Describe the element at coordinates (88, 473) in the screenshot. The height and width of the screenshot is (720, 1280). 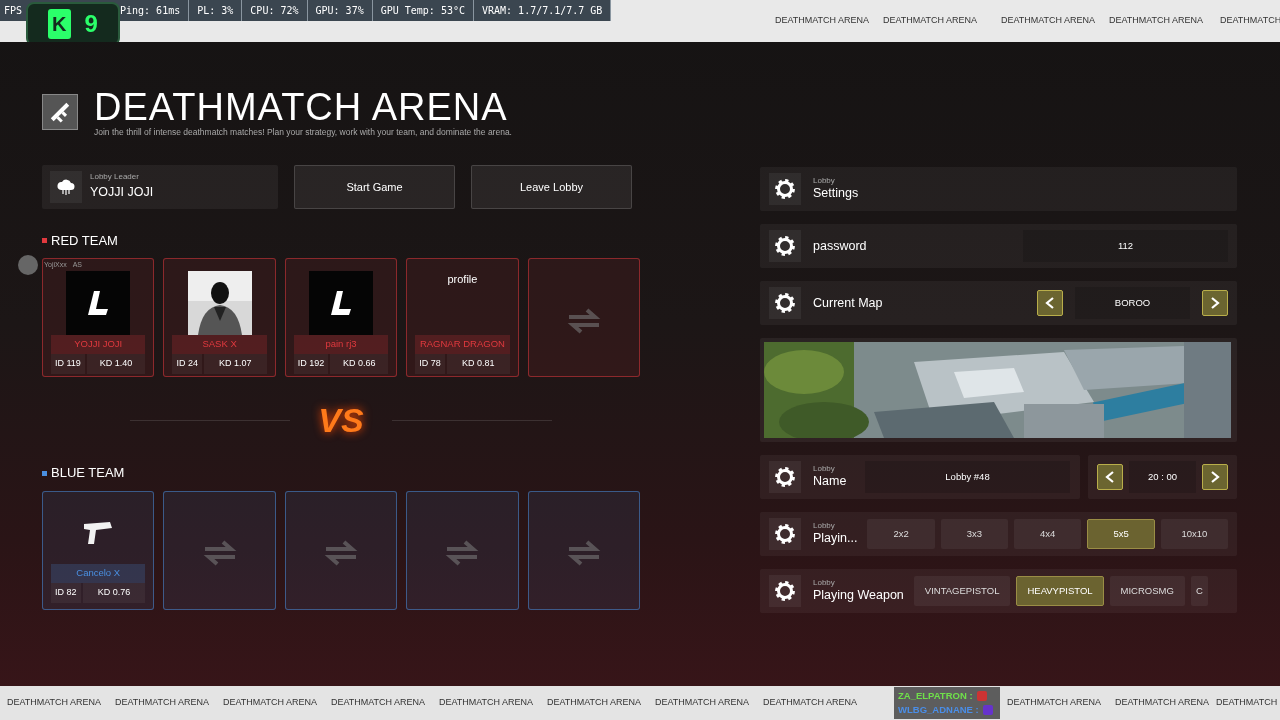
I see `team-title: BLUE TEAM` at that location.